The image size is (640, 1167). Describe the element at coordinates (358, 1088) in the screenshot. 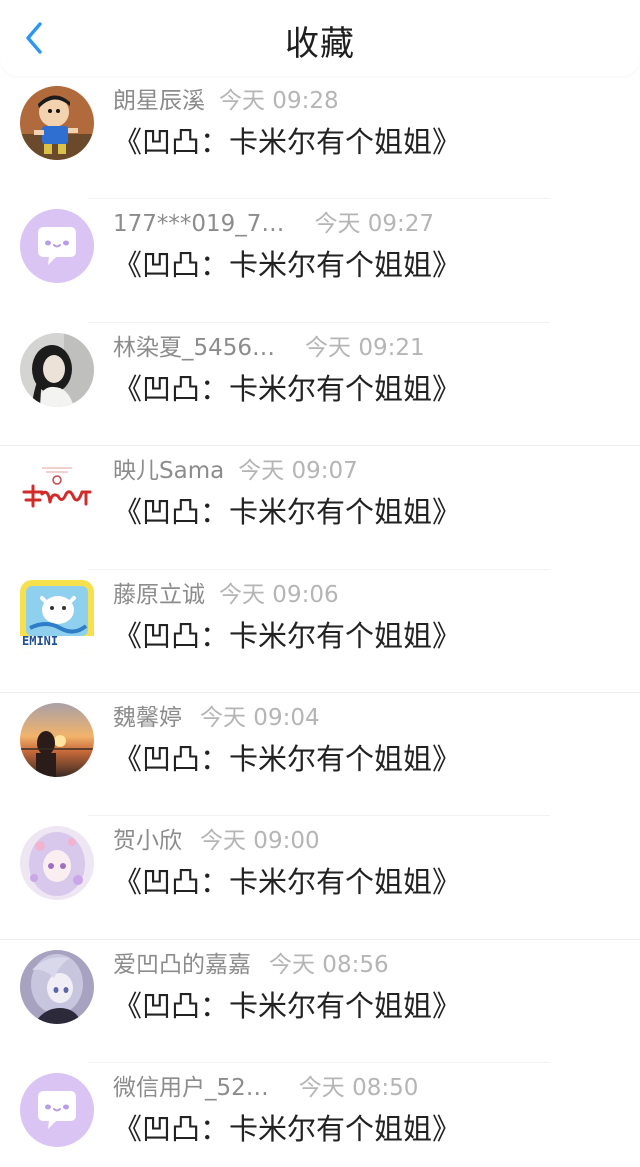

I see `timestamp: 今天 08:50` at that location.